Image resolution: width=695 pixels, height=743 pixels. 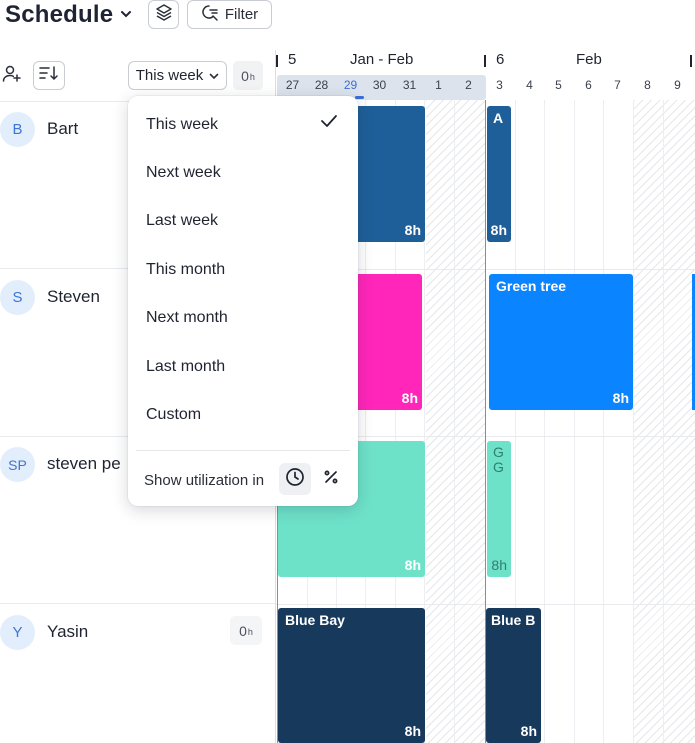 I want to click on person-hours: 0, so click(x=243, y=630).